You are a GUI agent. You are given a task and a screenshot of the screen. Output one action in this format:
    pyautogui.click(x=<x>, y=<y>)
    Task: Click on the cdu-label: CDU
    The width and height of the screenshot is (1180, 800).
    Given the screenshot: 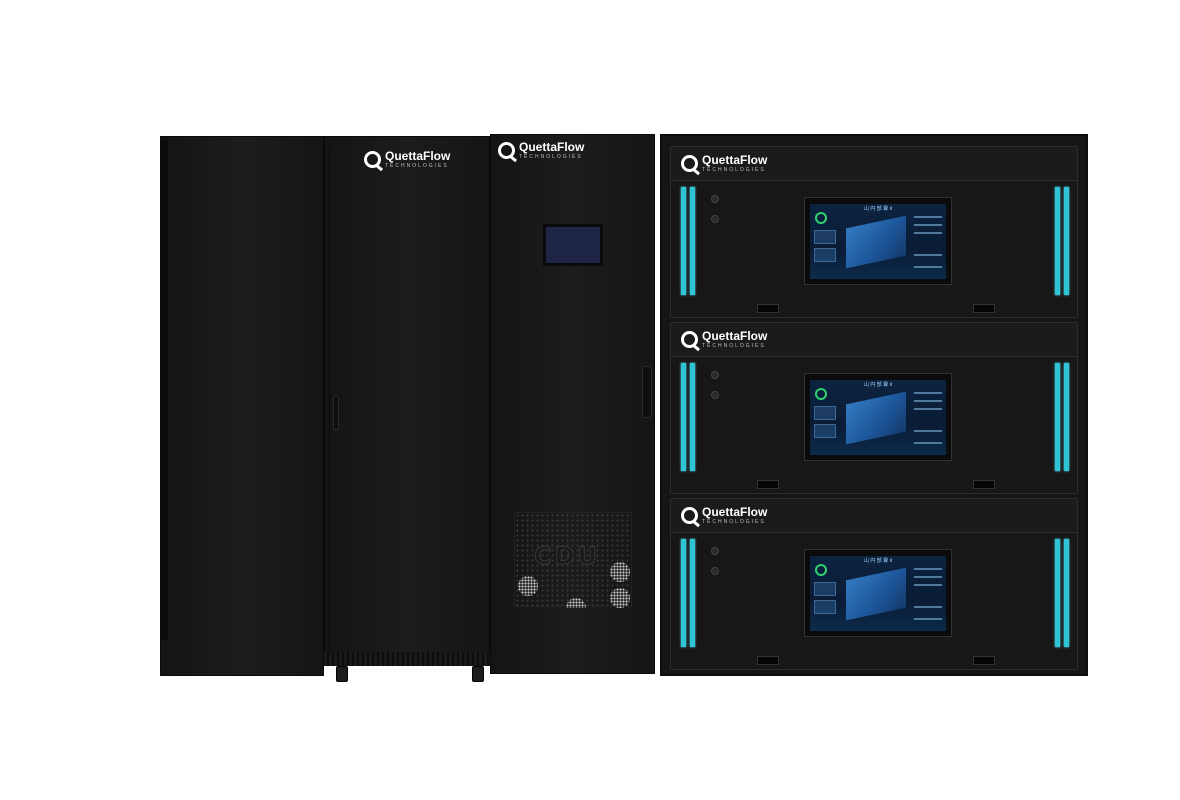 What is the action you would take?
    pyautogui.click(x=567, y=556)
    